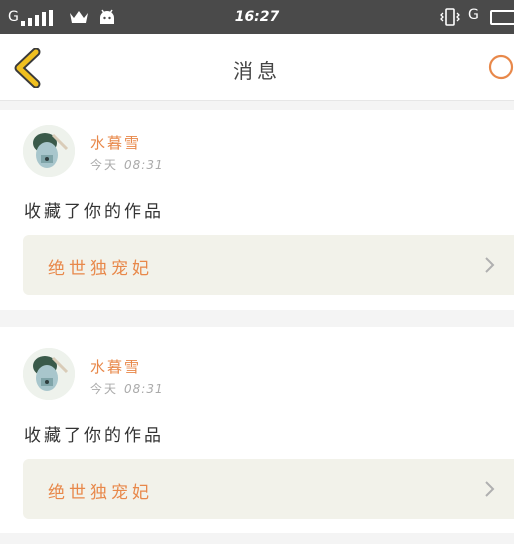 Image resolution: width=514 pixels, height=544 pixels. Describe the element at coordinates (500, 67) in the screenshot. I see `search-icon` at that location.